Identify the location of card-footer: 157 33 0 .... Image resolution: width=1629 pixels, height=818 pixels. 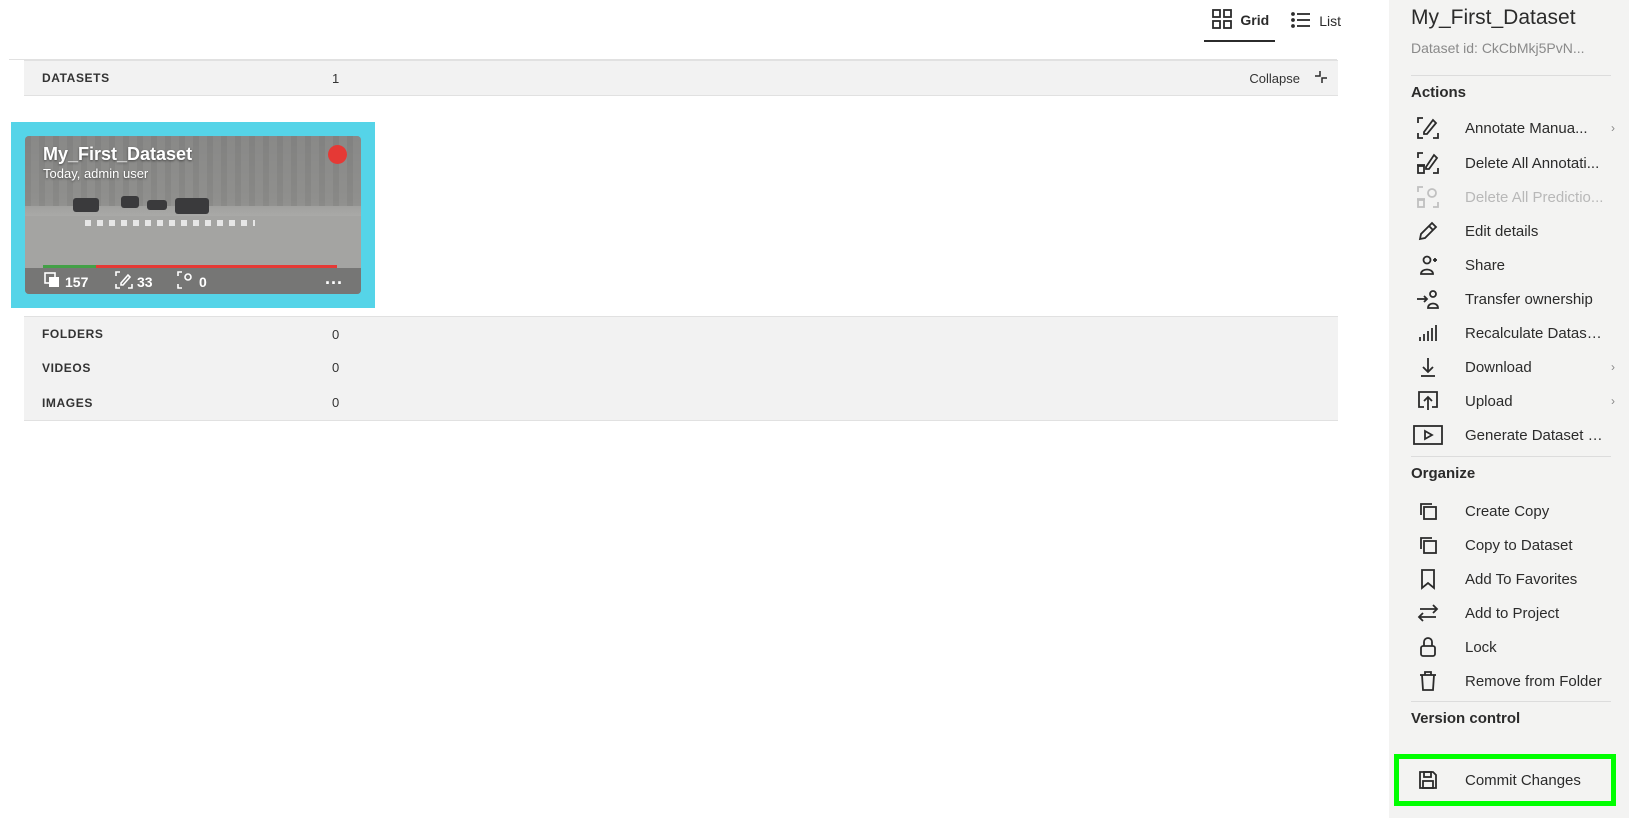
(193, 281).